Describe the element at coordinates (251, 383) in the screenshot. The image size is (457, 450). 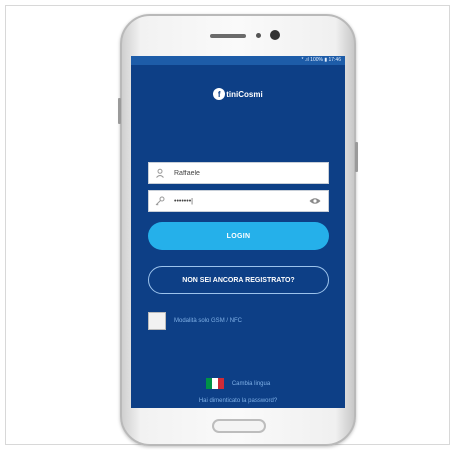
I see `change-language-label: Cambia lingua` at that location.